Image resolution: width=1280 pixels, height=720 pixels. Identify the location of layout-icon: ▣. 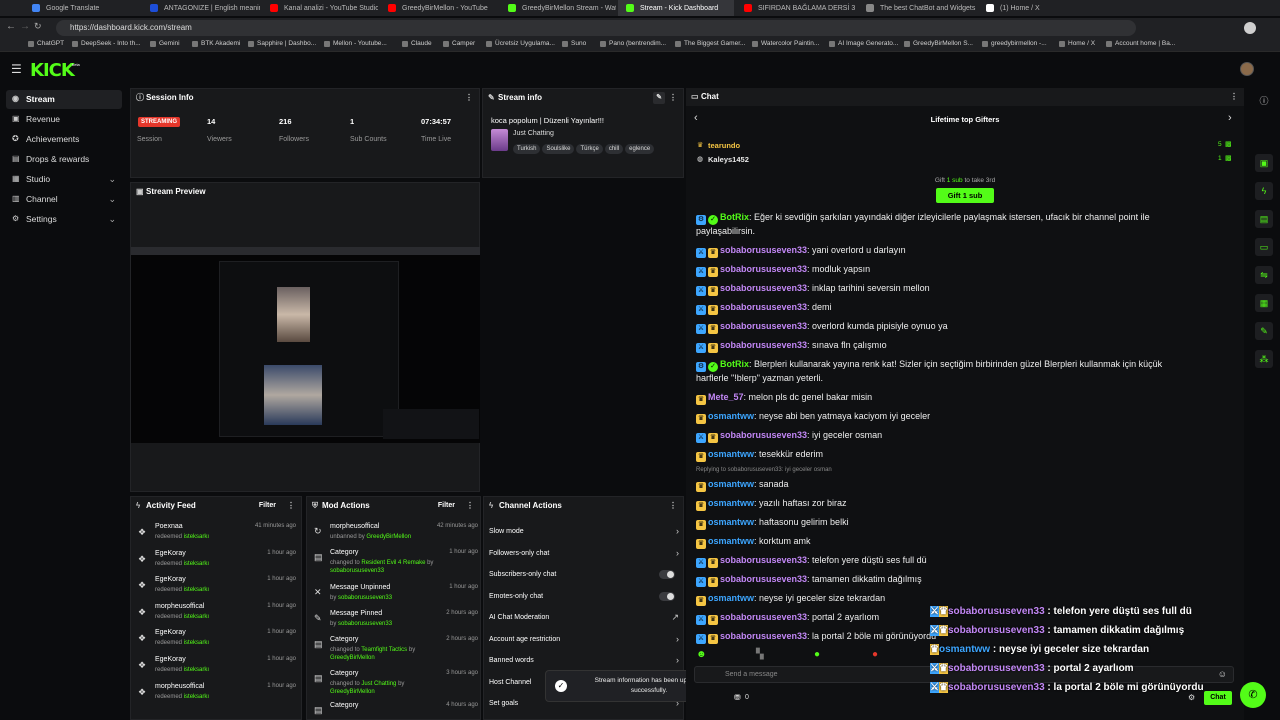
(1264, 163).